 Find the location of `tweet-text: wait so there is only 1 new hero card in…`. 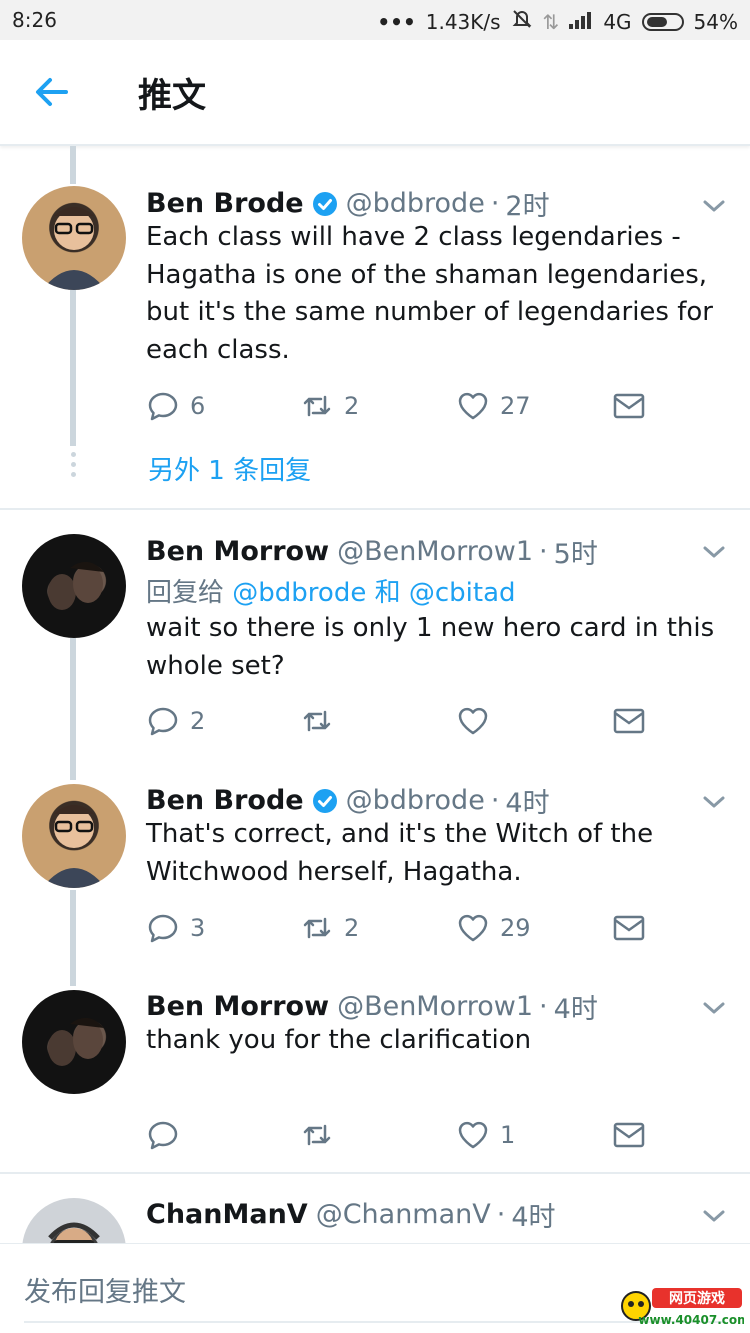

tweet-text: wait so there is only 1 new hero card in… is located at coordinates (430, 647).